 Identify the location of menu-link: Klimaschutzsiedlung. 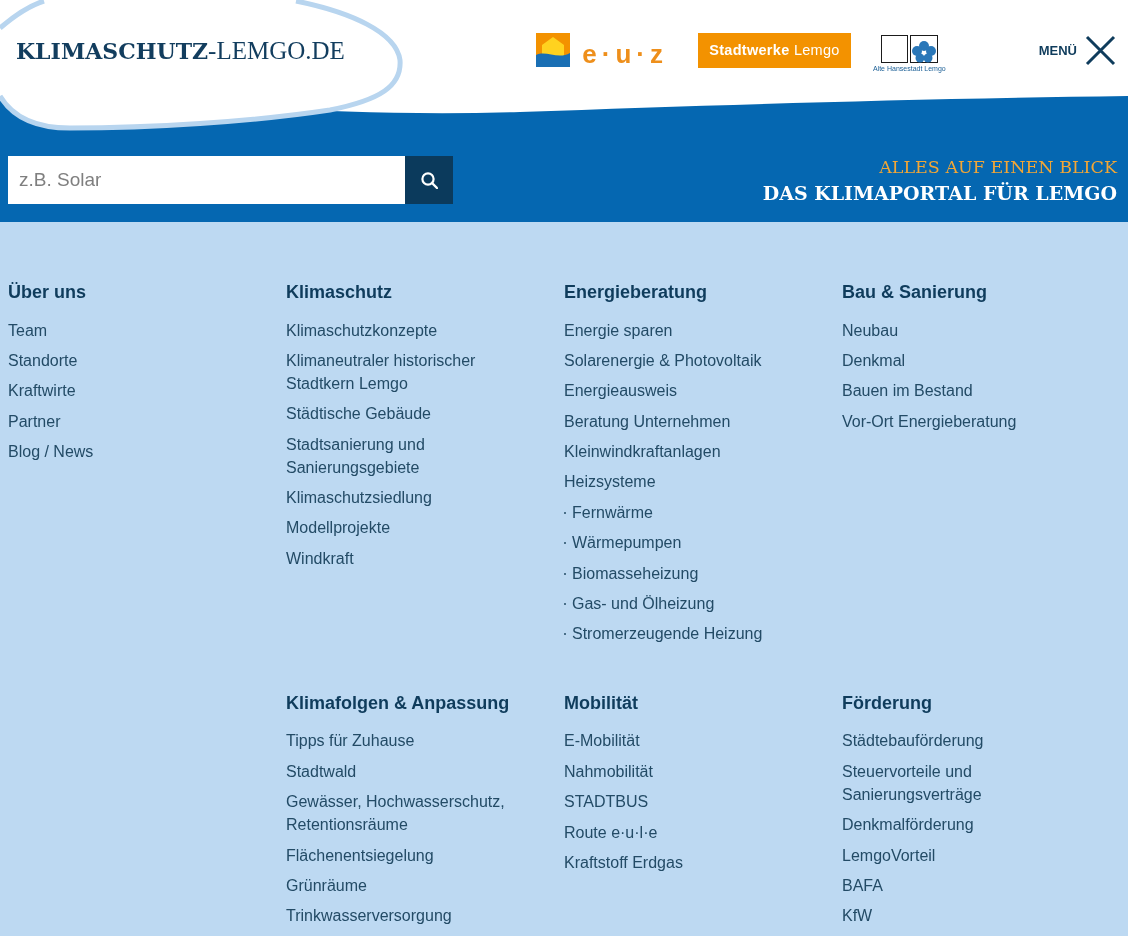
(359, 498).